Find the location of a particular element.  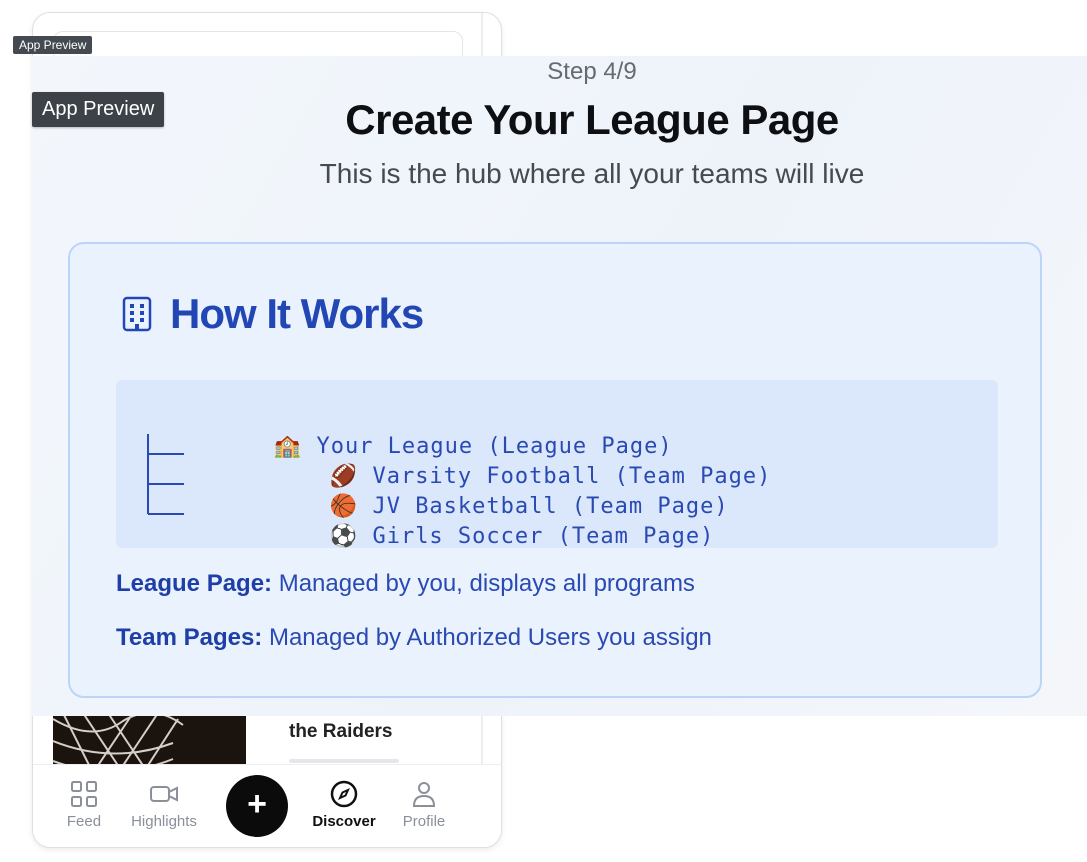

tree-node-label: Girls Soccer (Team Page) is located at coordinates (543, 536).